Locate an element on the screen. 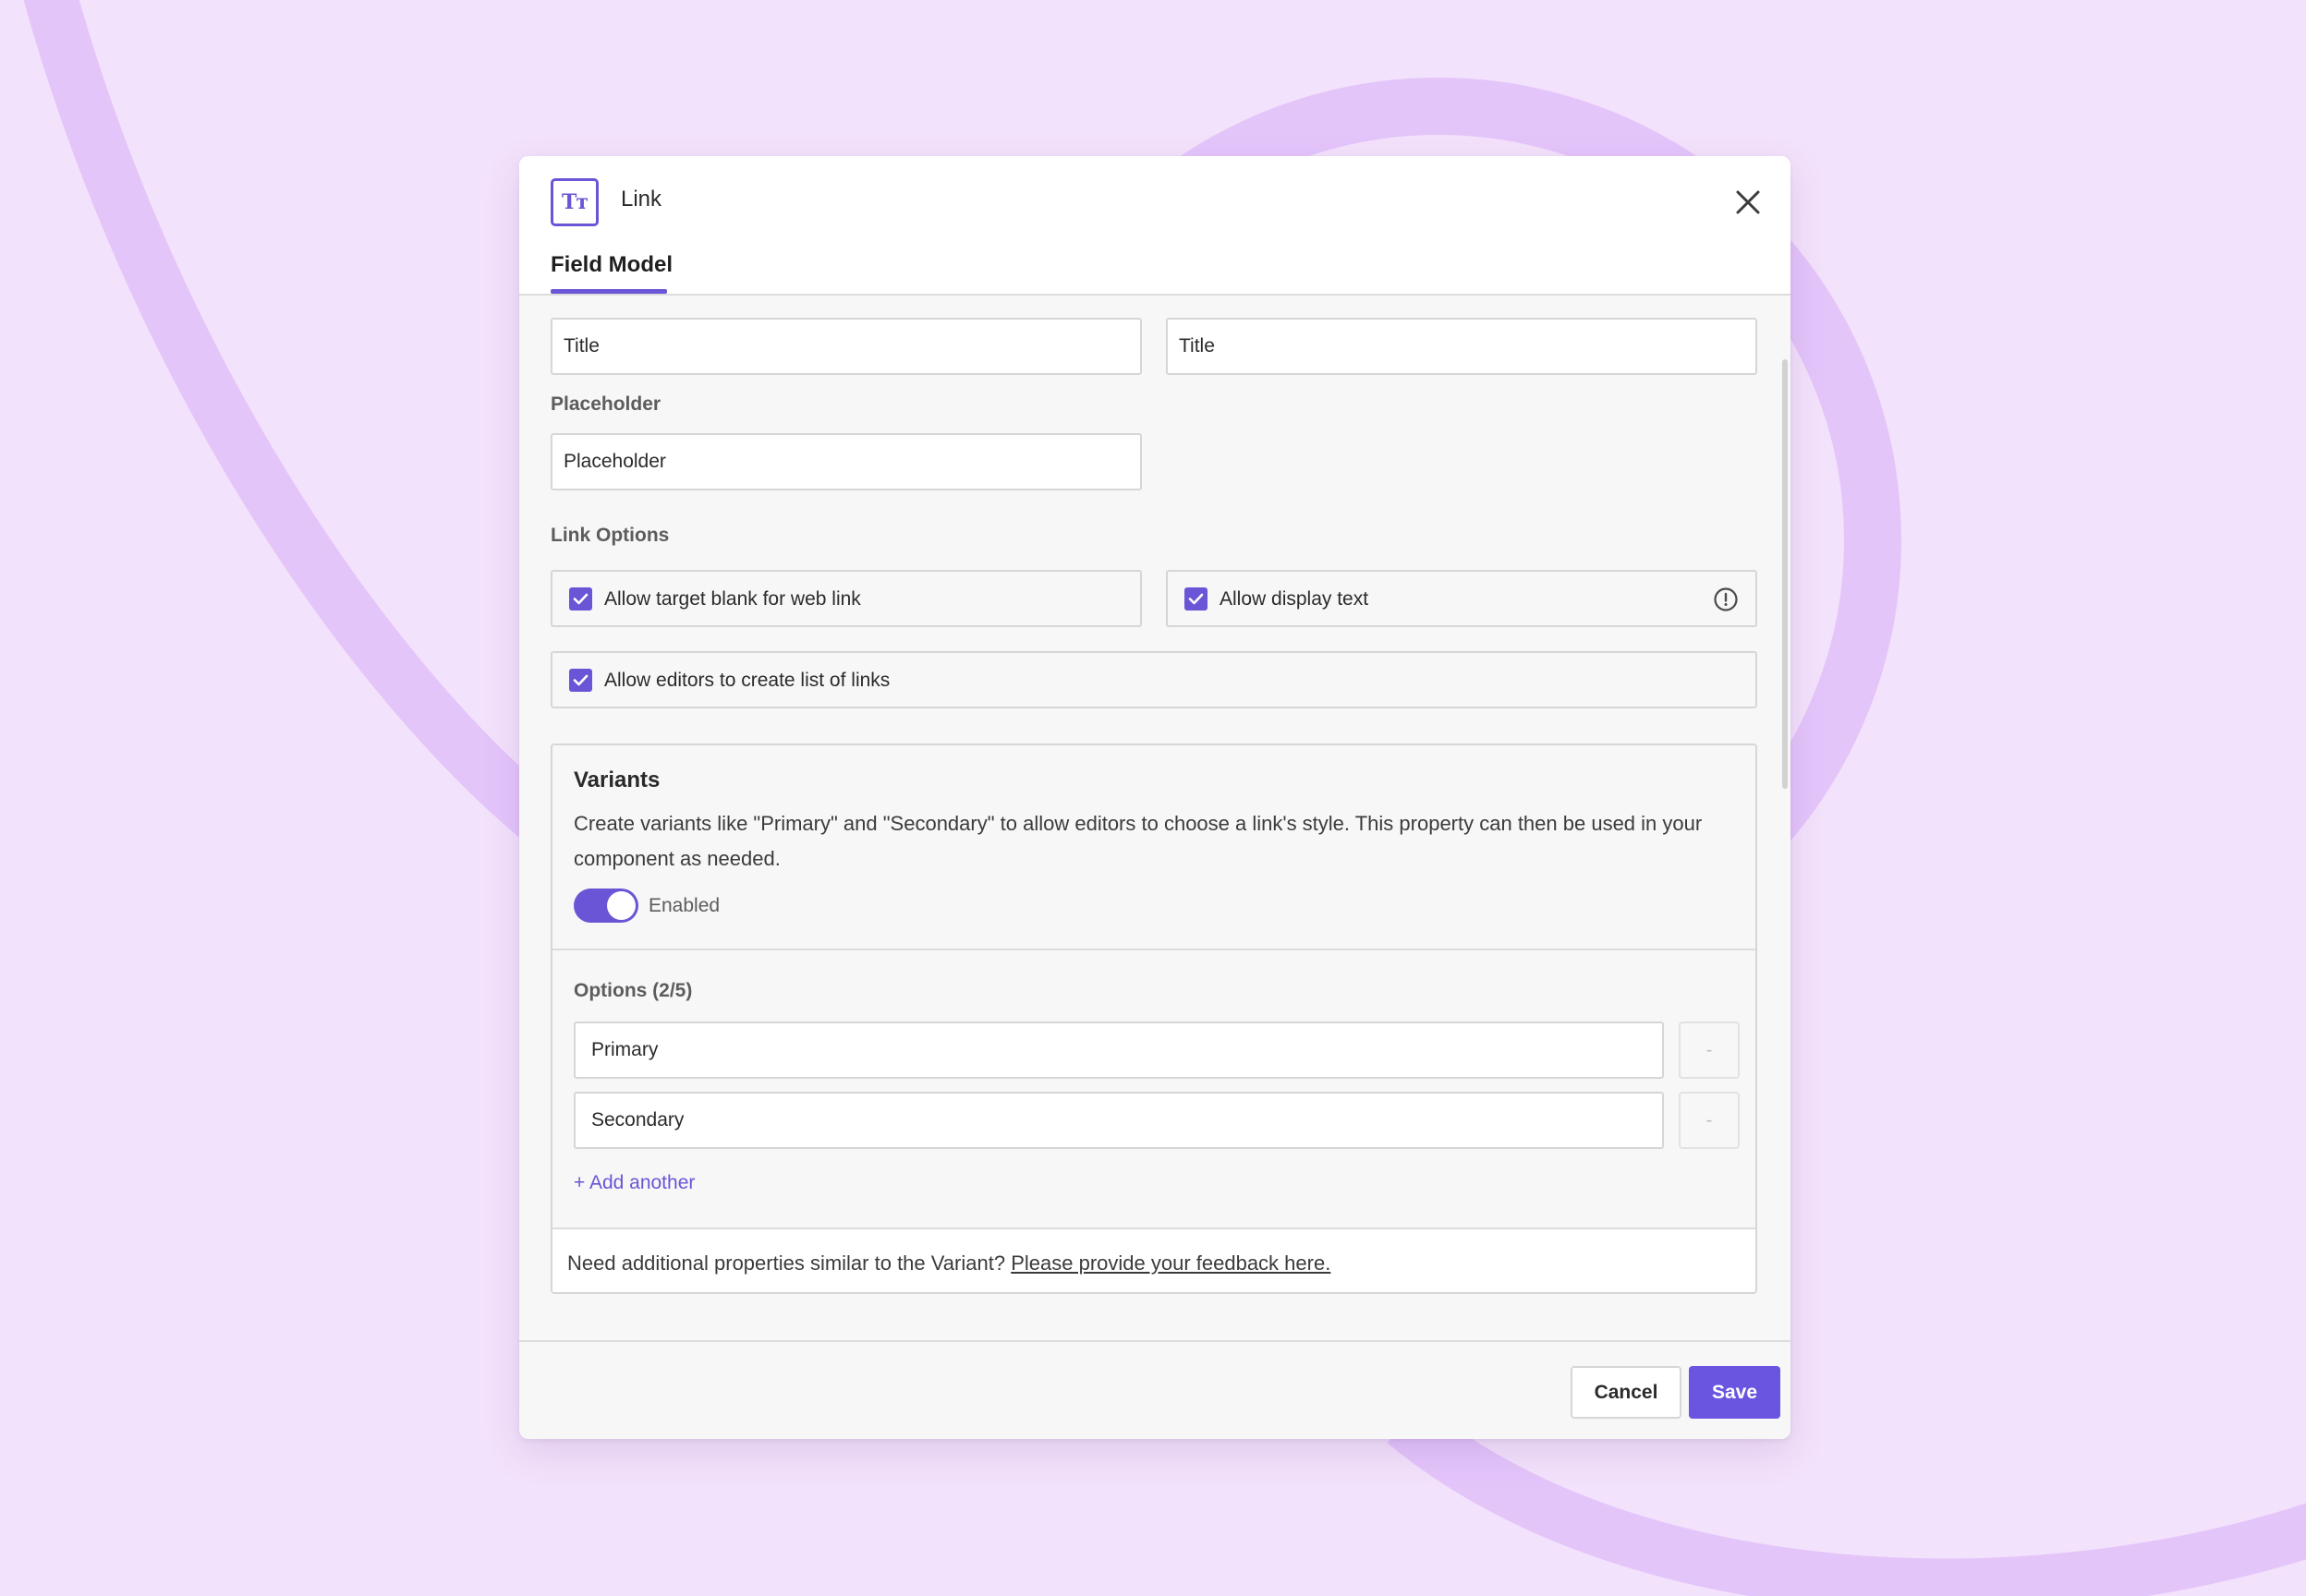 This screenshot has width=2306, height=1596. active-tab-indicator is located at coordinates (609, 291).